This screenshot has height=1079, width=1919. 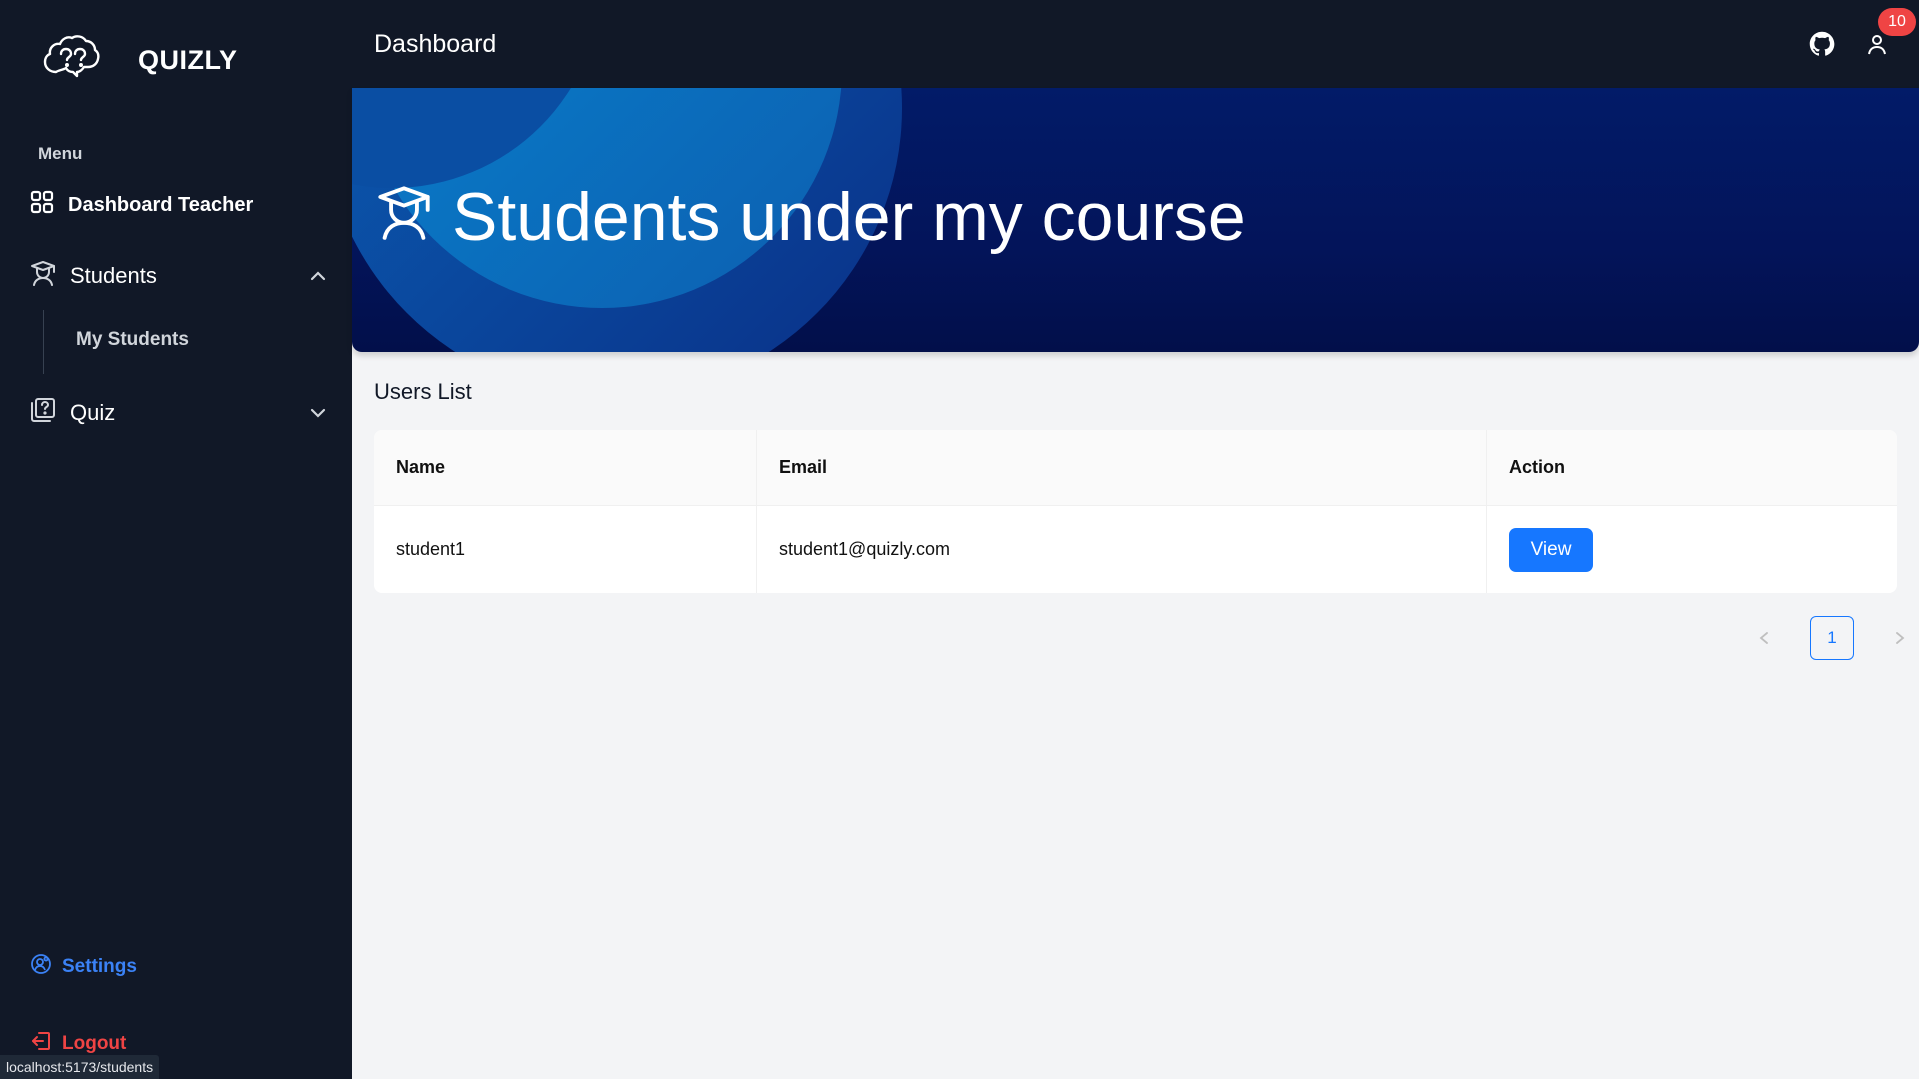 I want to click on sidebar-item-quiz: Quiz, so click(x=178, y=413).